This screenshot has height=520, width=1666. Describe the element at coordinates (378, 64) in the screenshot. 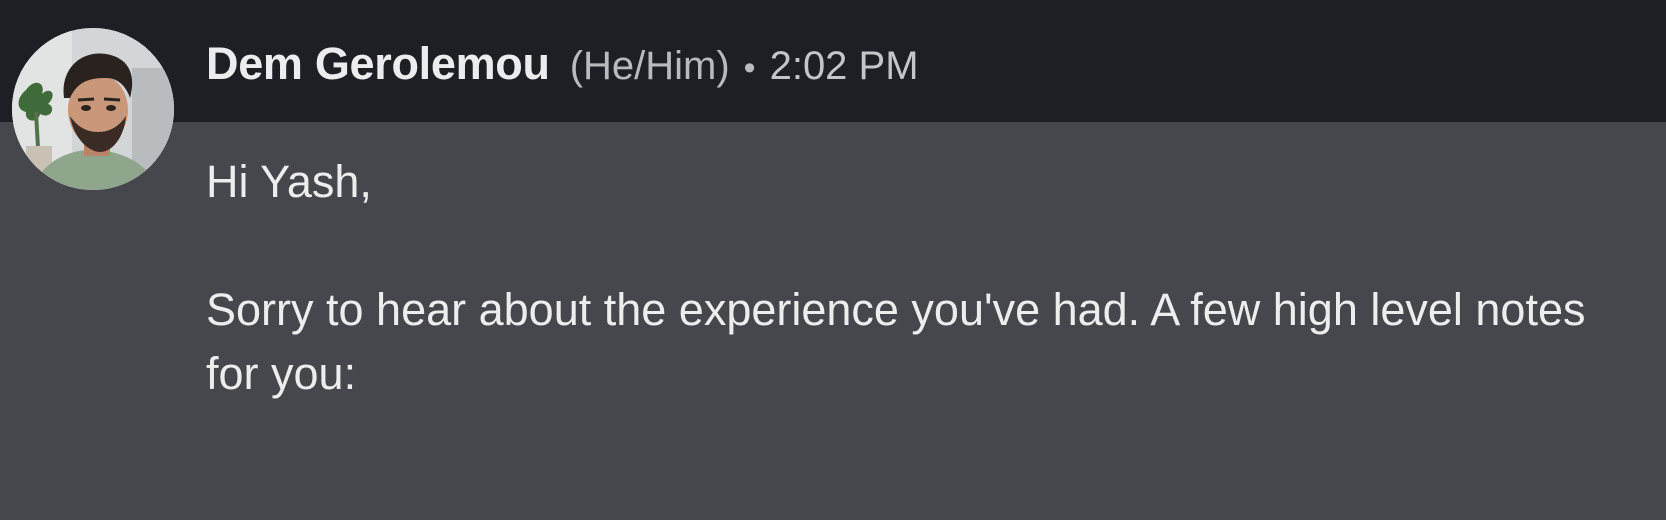

I see `sender-name: Dem Gerolemou` at that location.